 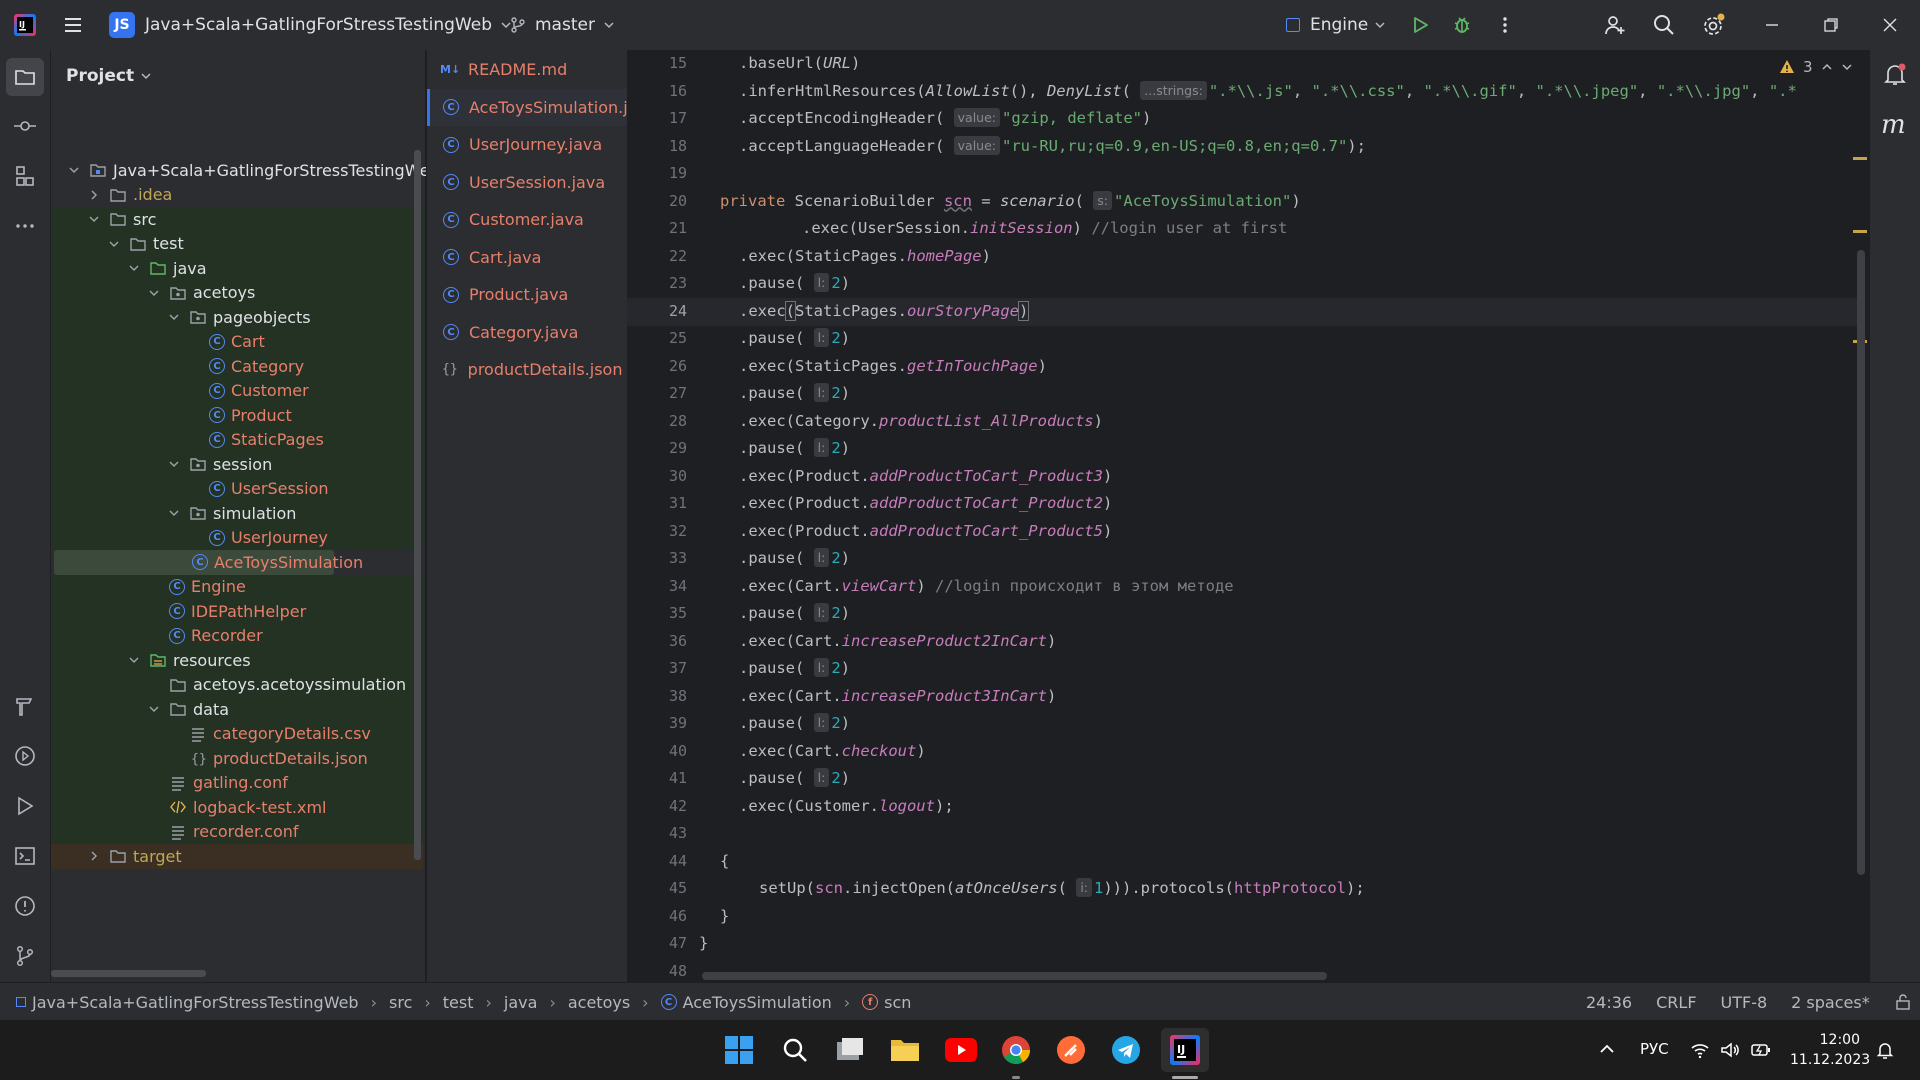 I want to click on tree-item-pageobjects: pageobjects, so click(x=237, y=317).